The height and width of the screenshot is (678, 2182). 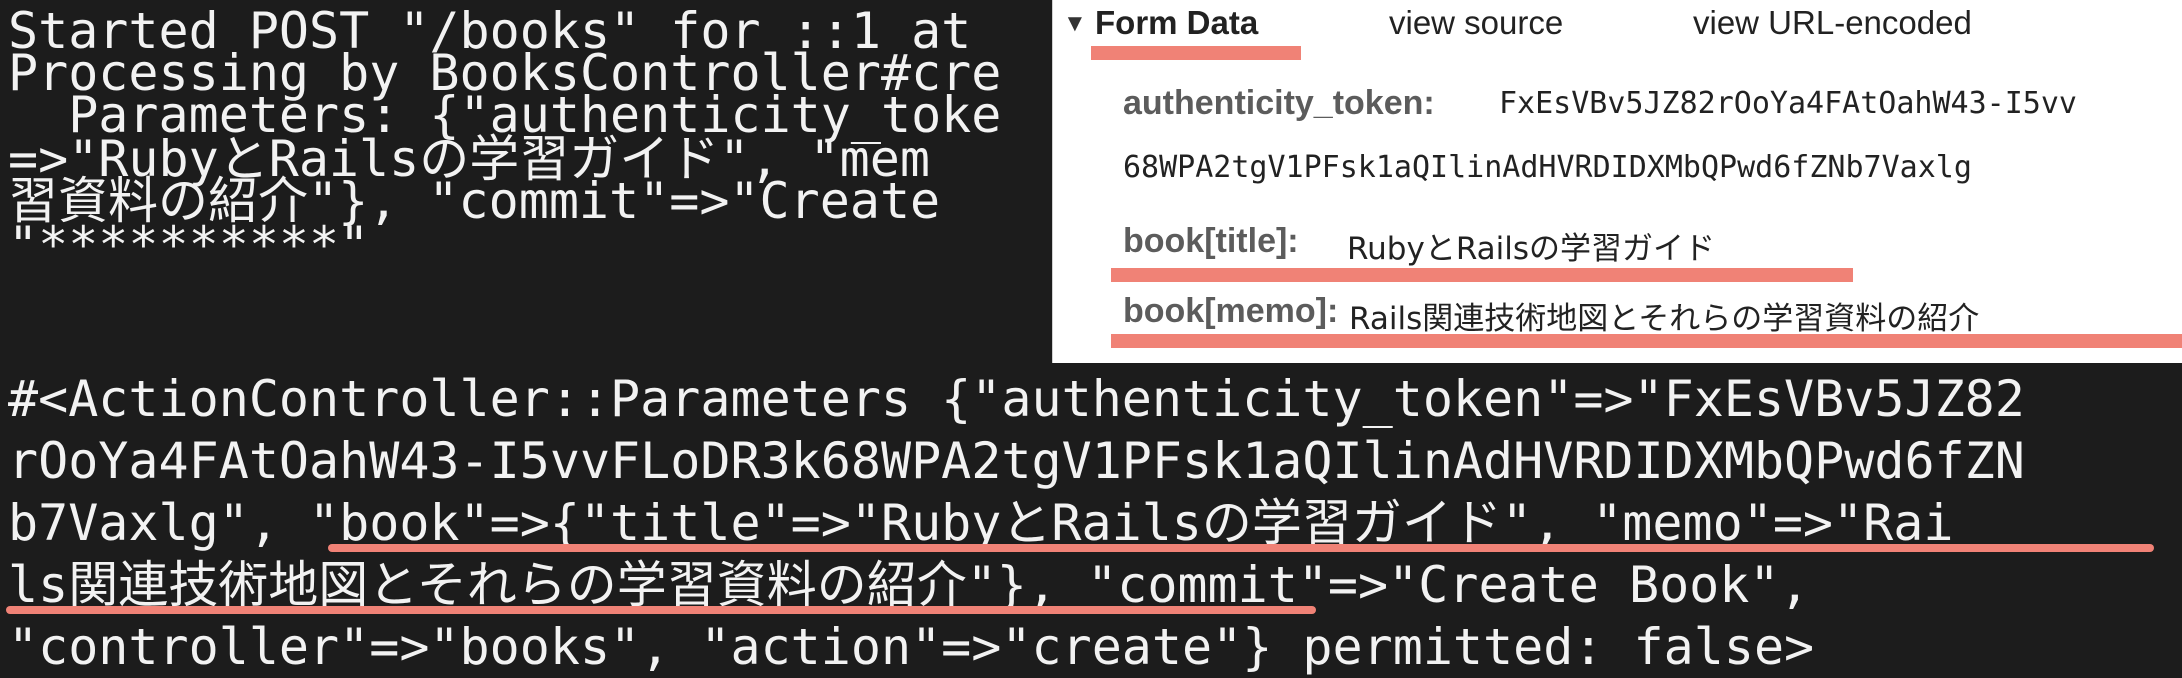 What do you see at coordinates (1832, 23) in the screenshot?
I see `view-url-encoded-link: view URL-encoded` at bounding box center [1832, 23].